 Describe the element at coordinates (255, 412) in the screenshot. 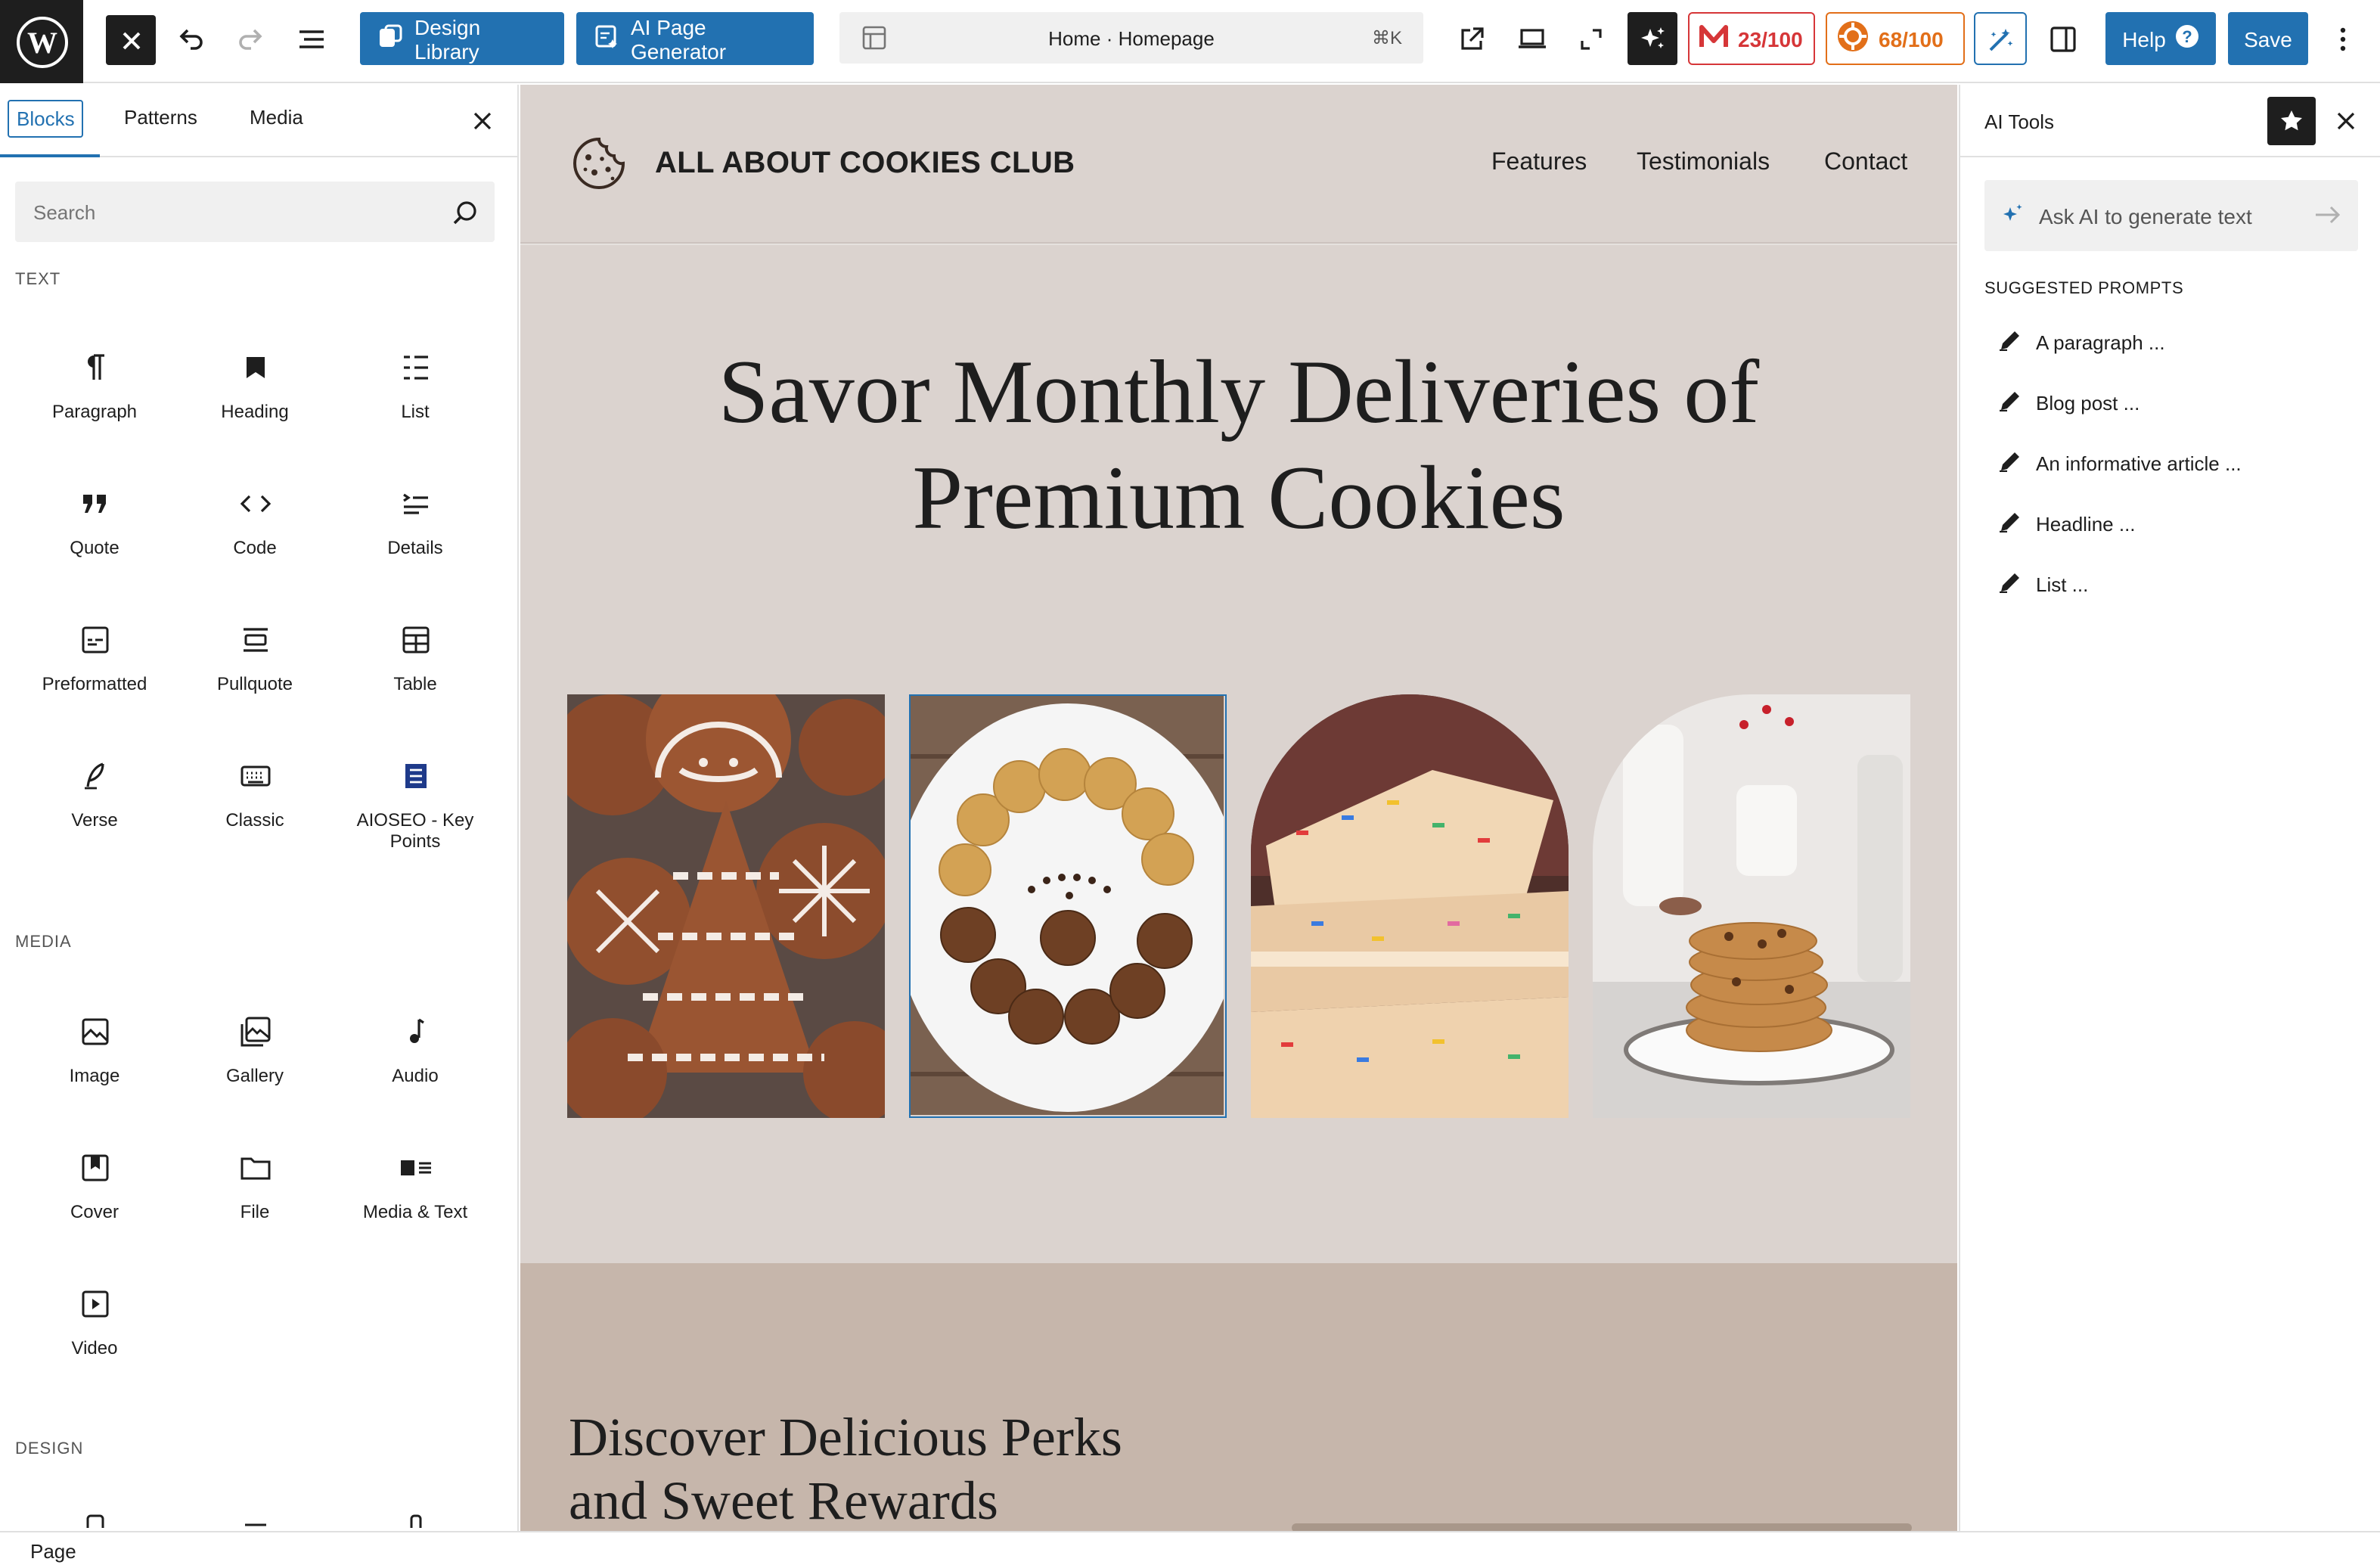

I see `block-label: Heading` at that location.